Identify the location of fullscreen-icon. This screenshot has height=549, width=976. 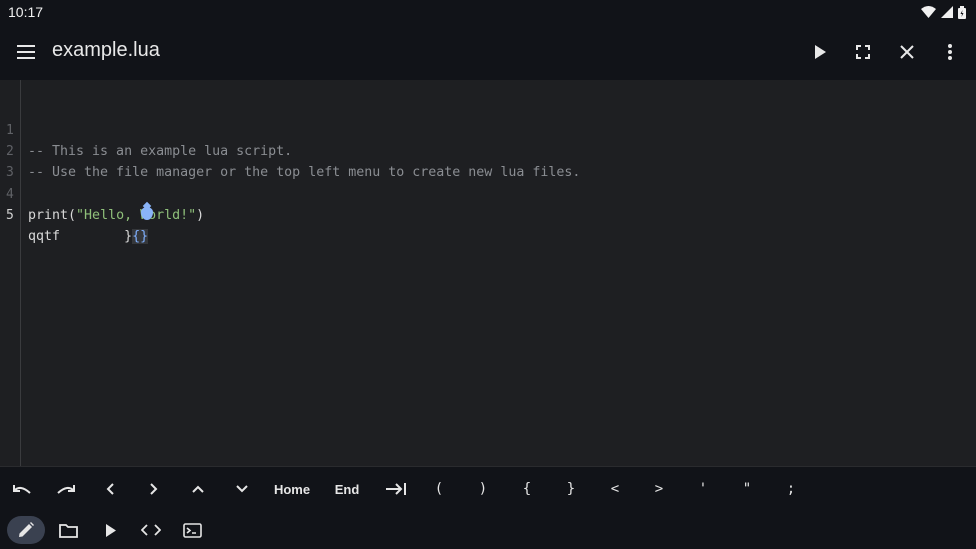
(863, 52).